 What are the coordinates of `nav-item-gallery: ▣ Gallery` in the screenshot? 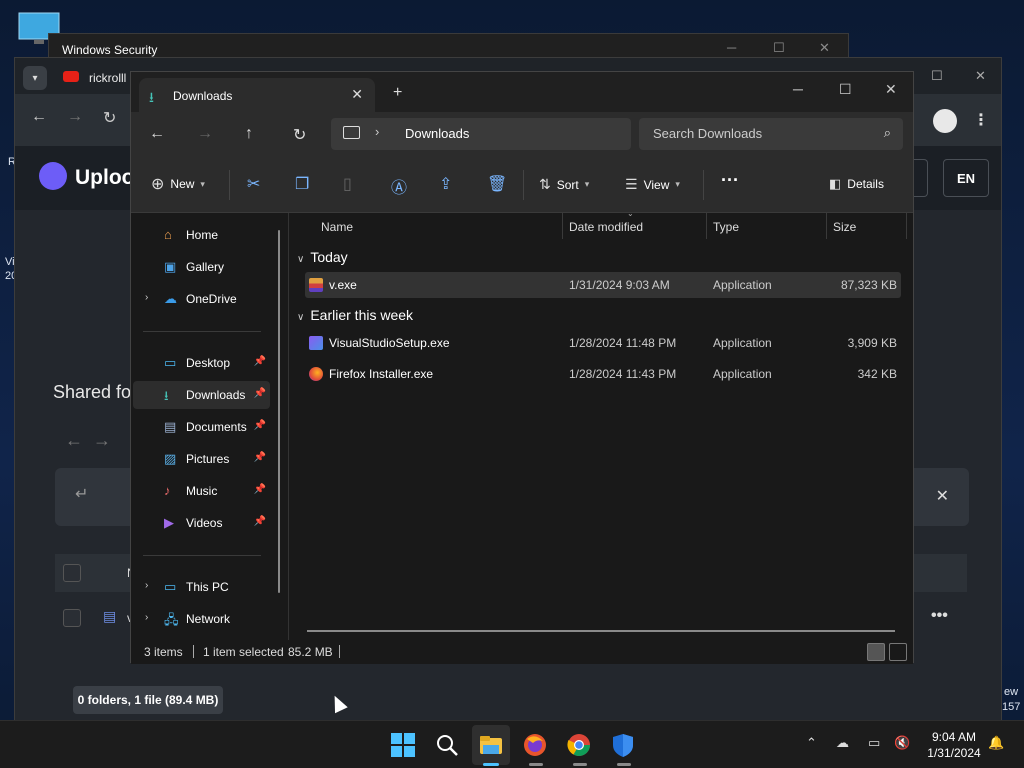 It's located at (201, 267).